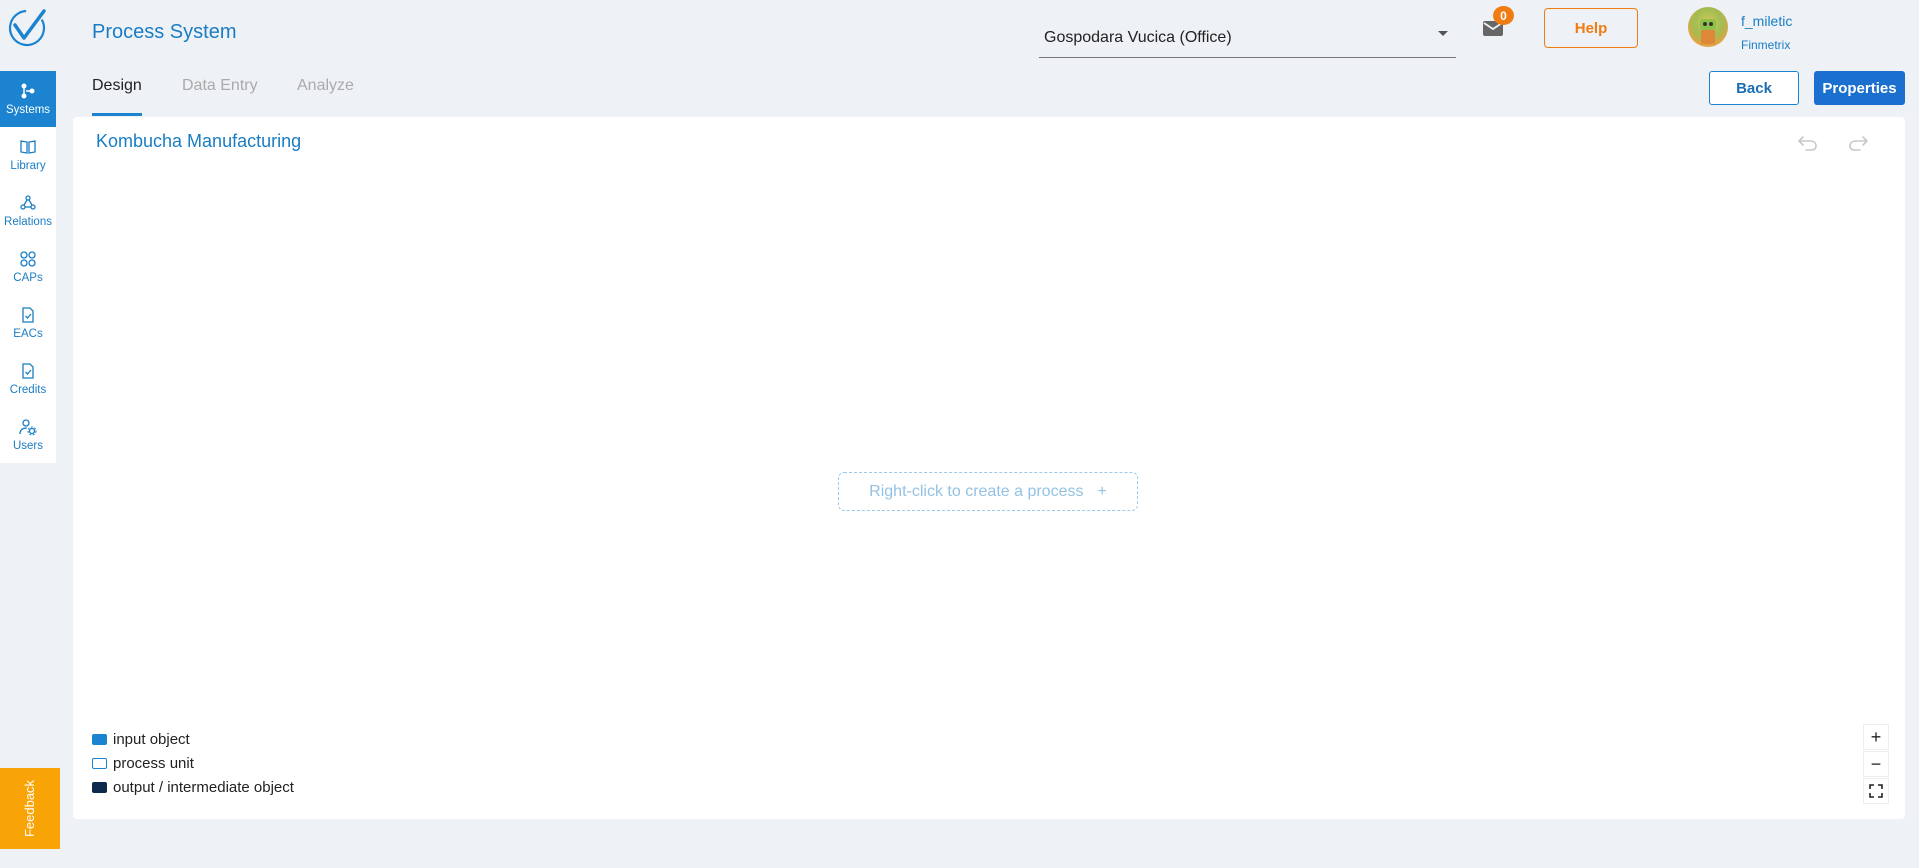 The image size is (1919, 868). Describe the element at coordinates (1443, 33) in the screenshot. I see `chevron-down-icon` at that location.